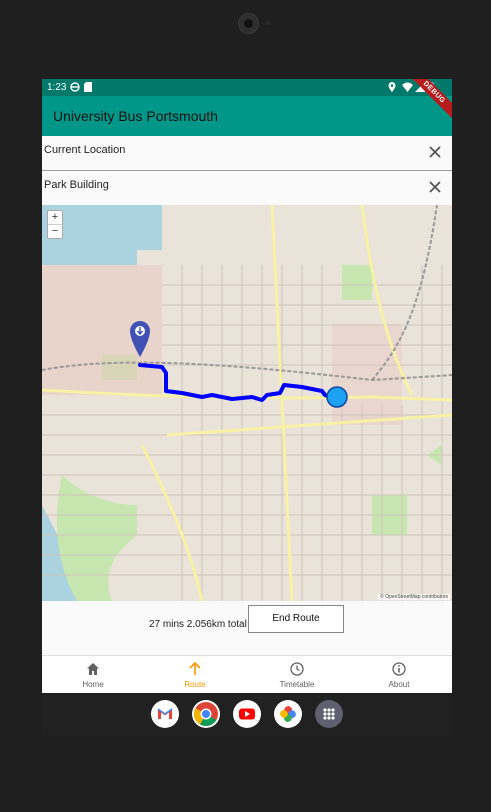  What do you see at coordinates (297, 669) in the screenshot?
I see `clock-icon` at bounding box center [297, 669].